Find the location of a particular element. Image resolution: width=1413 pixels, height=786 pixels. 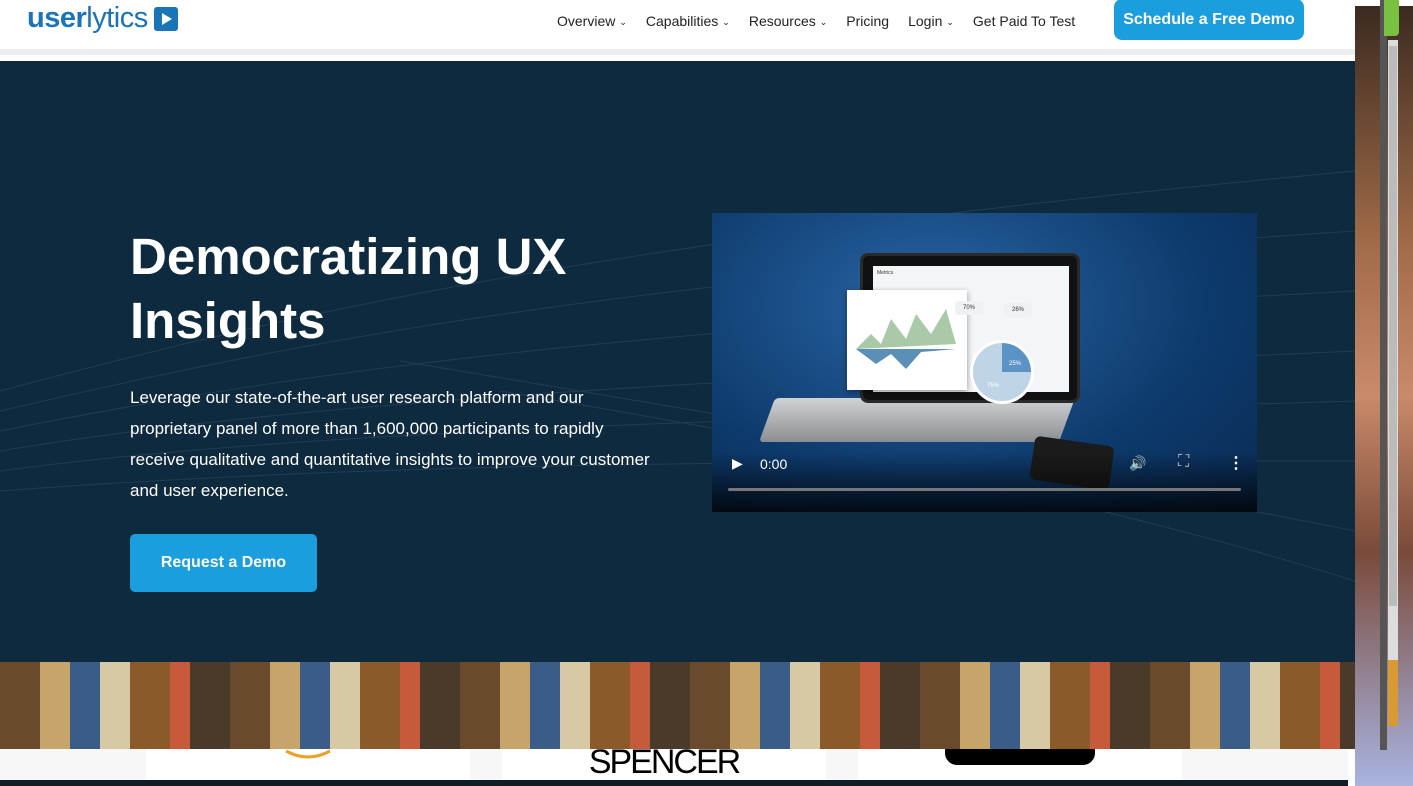

nav-resources: Resources ⌄ is located at coordinates (788, 21).